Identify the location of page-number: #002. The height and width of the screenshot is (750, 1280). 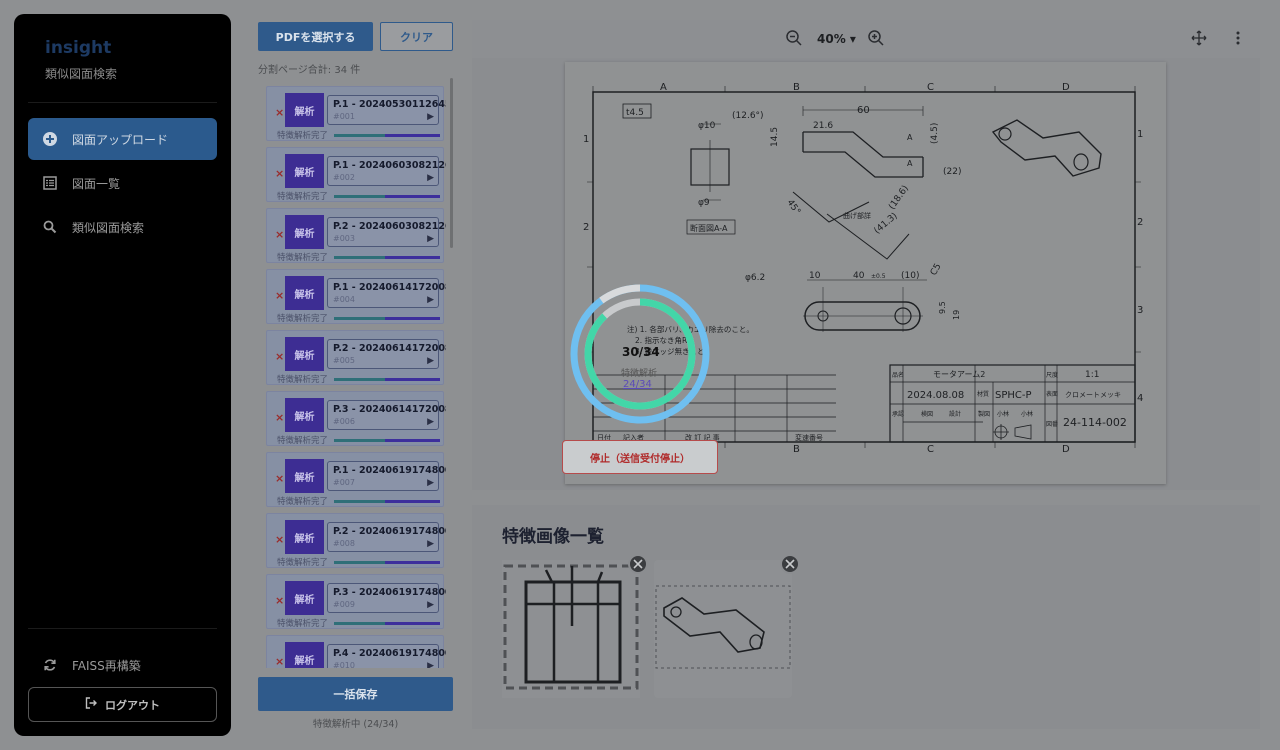
(344, 177).